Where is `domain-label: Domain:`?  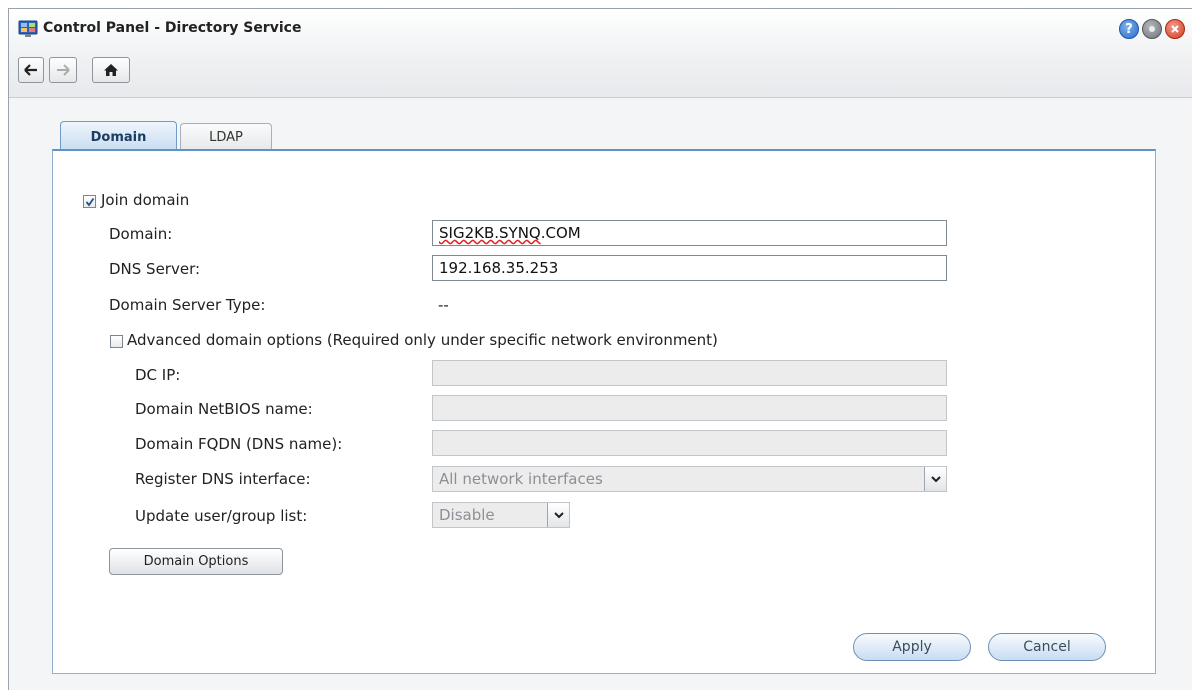
domain-label: Domain: is located at coordinates (141, 234).